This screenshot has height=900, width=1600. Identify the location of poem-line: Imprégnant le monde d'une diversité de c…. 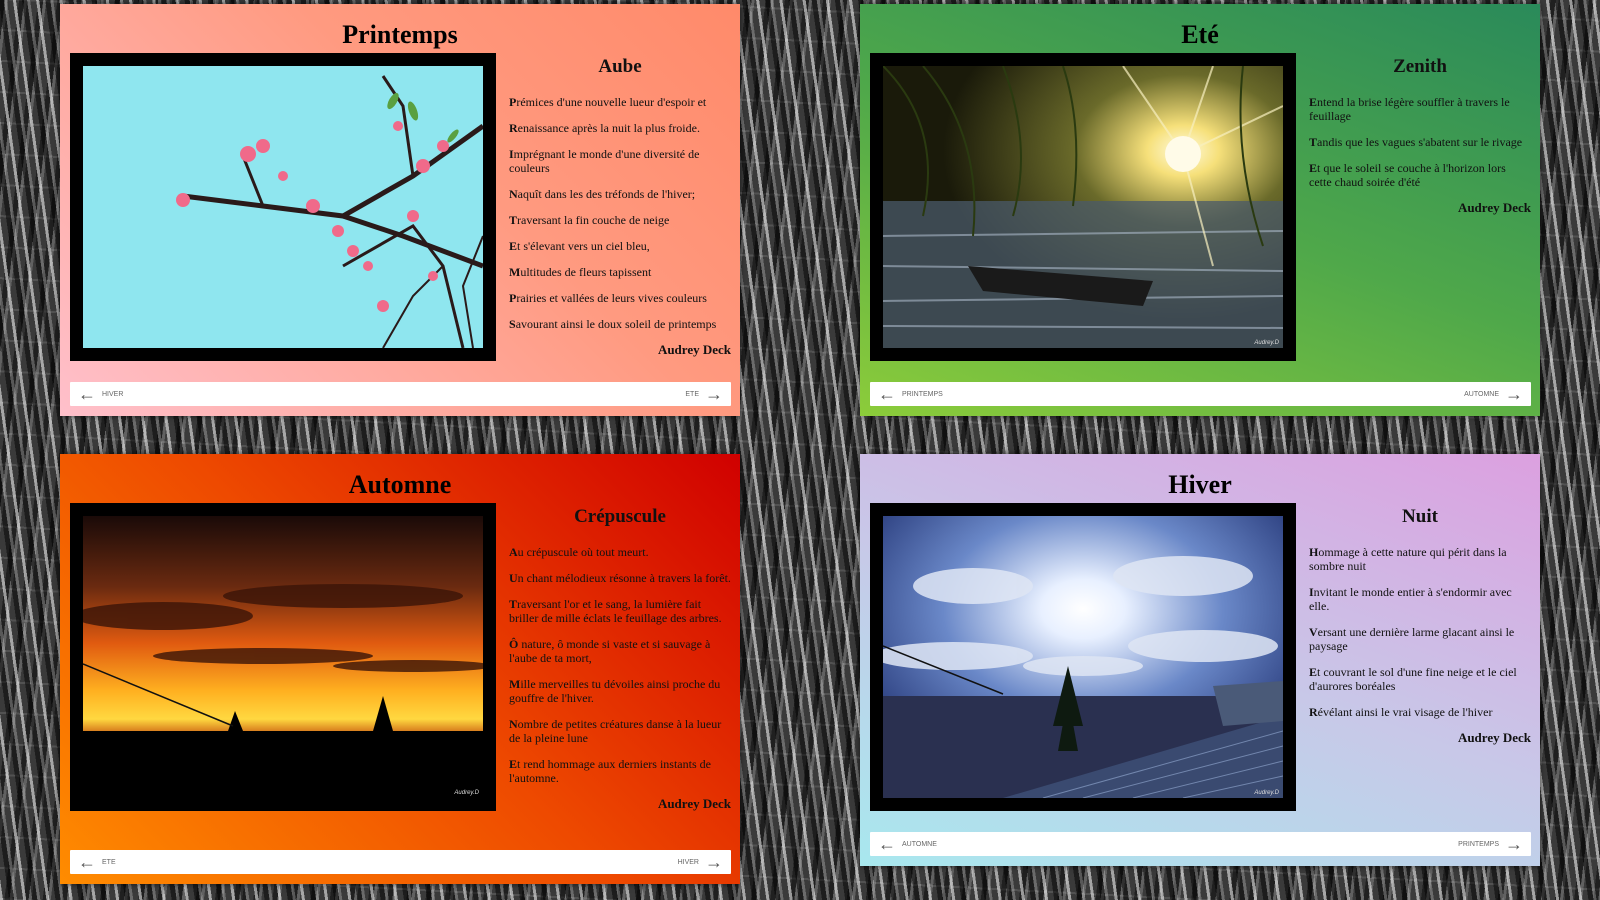
(604, 161).